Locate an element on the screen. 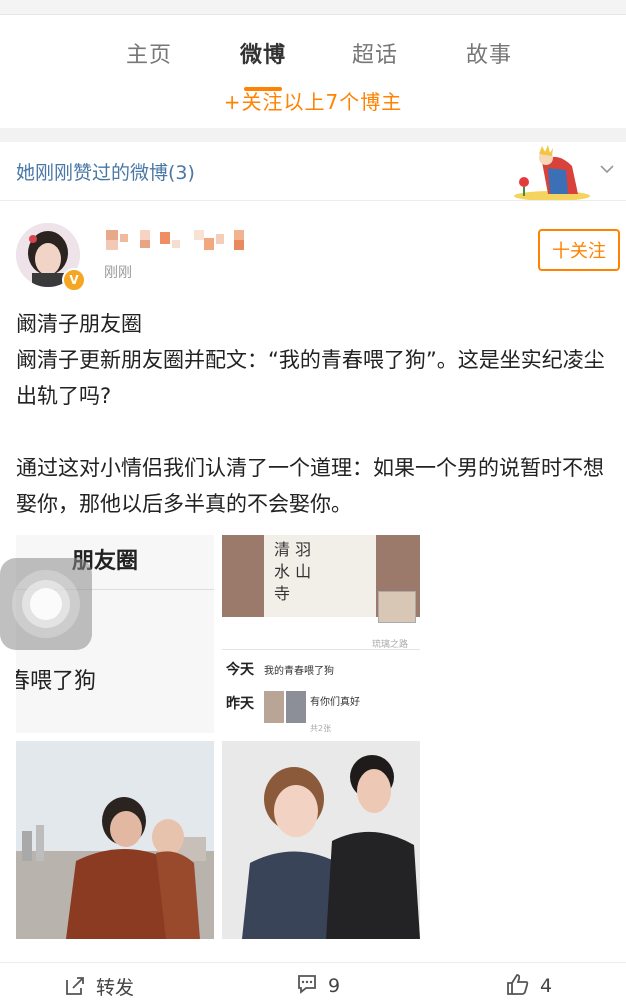 The width and height of the screenshot is (626, 1001). comment-icon is located at coordinates (307, 984).